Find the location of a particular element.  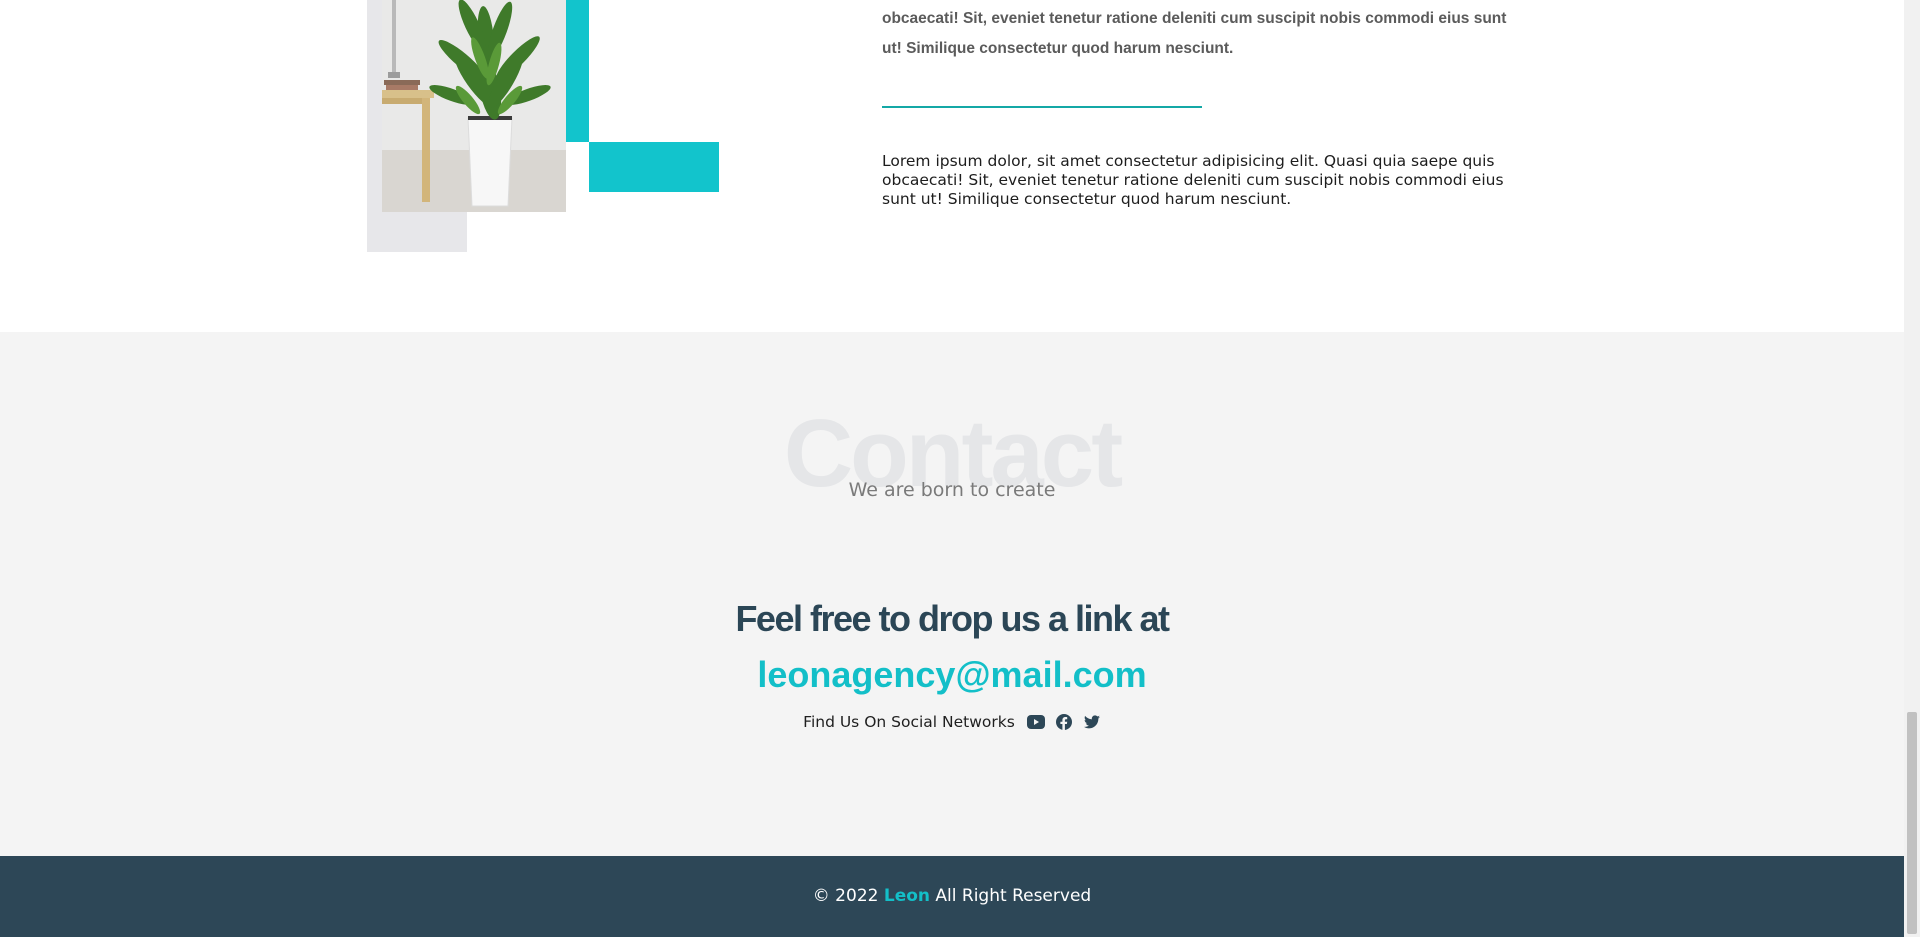

facebook-icon is located at coordinates (1064, 722).